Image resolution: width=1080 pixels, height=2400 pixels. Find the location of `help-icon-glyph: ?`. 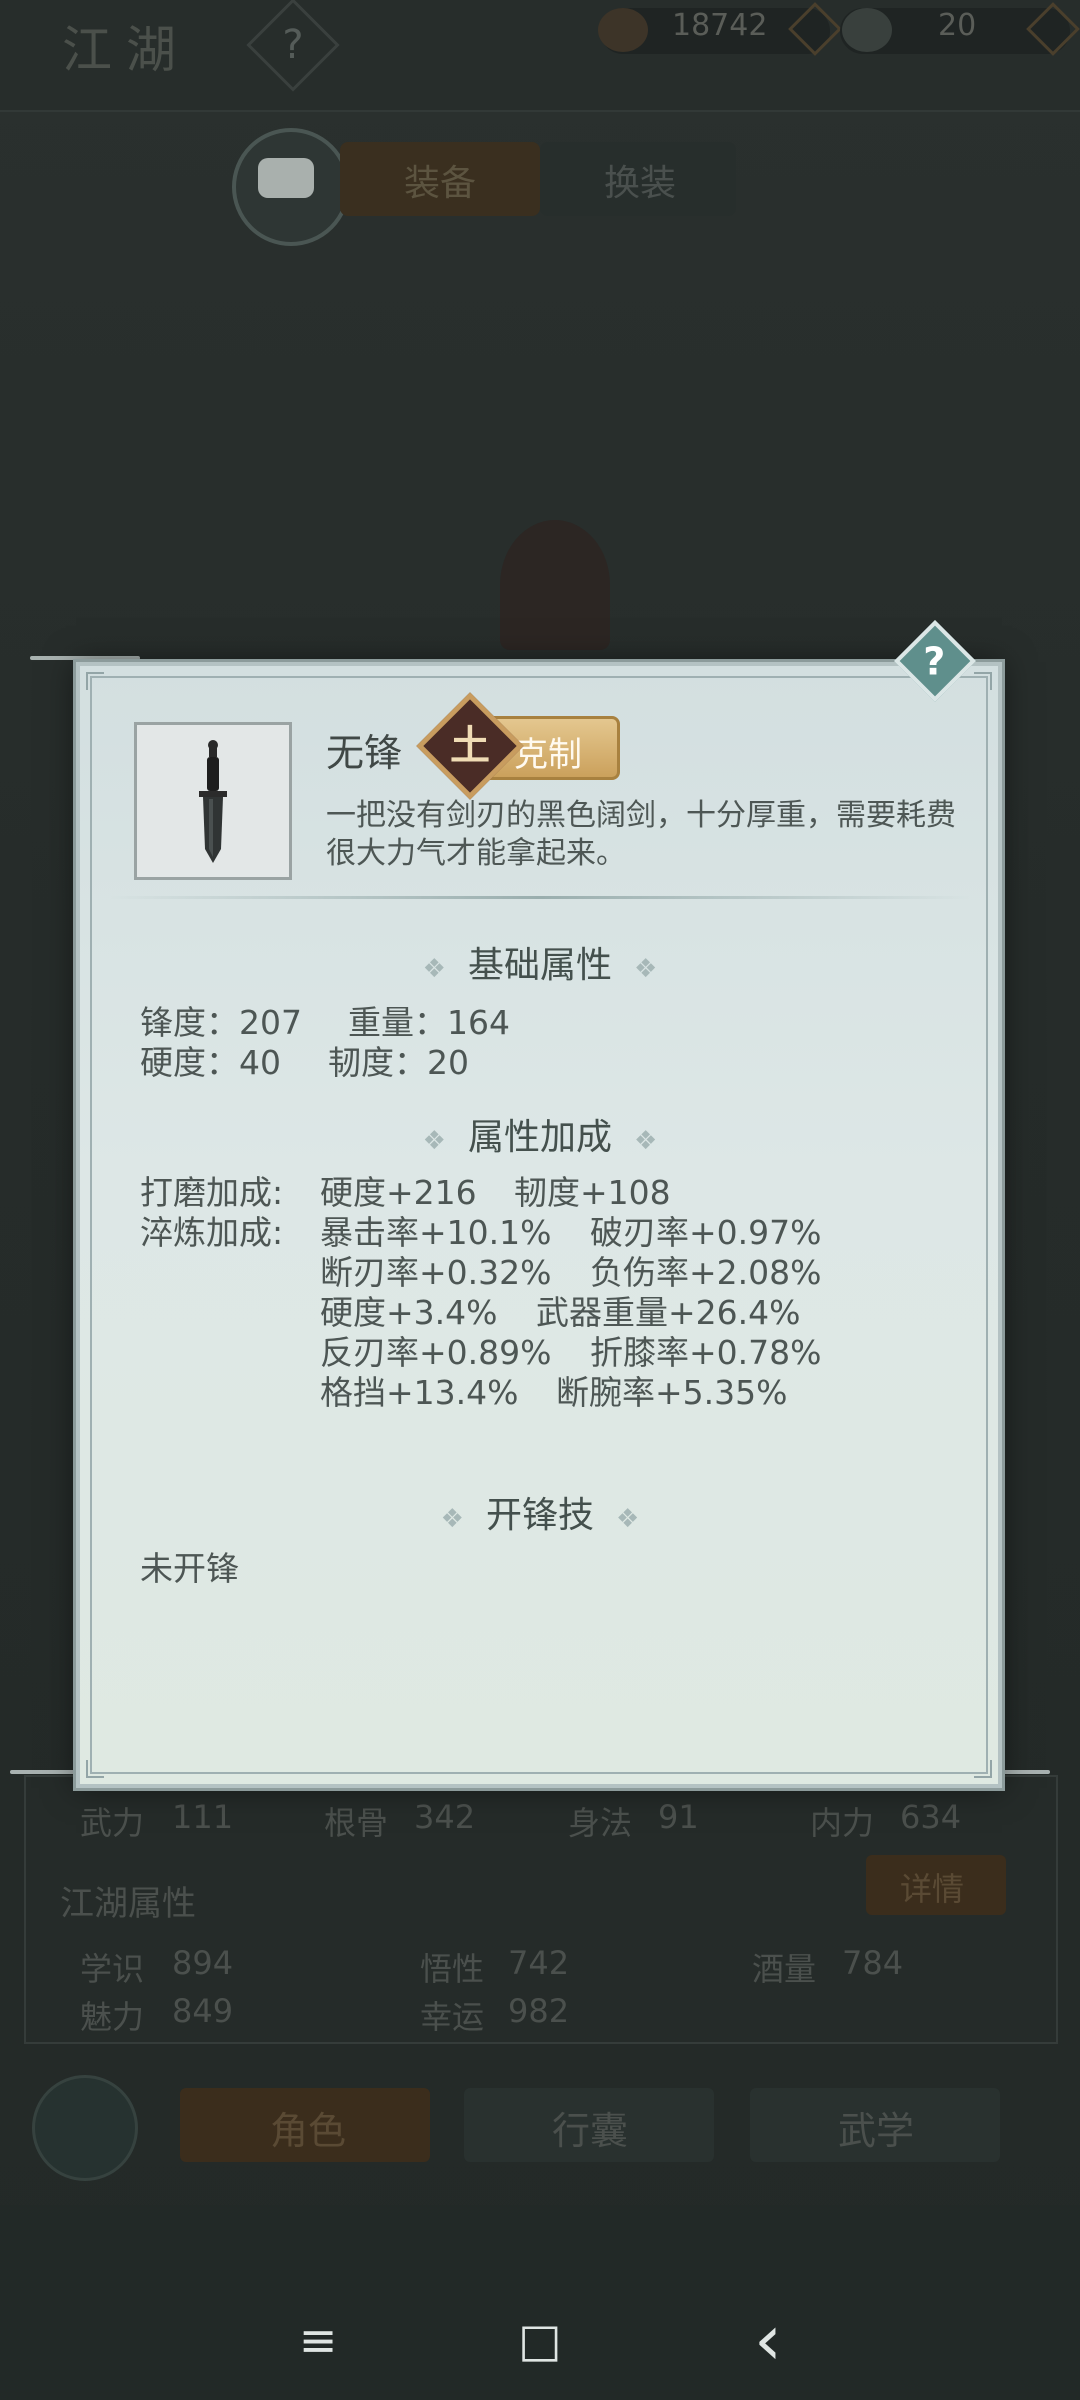

help-icon-glyph: ? is located at coordinates (934, 661).